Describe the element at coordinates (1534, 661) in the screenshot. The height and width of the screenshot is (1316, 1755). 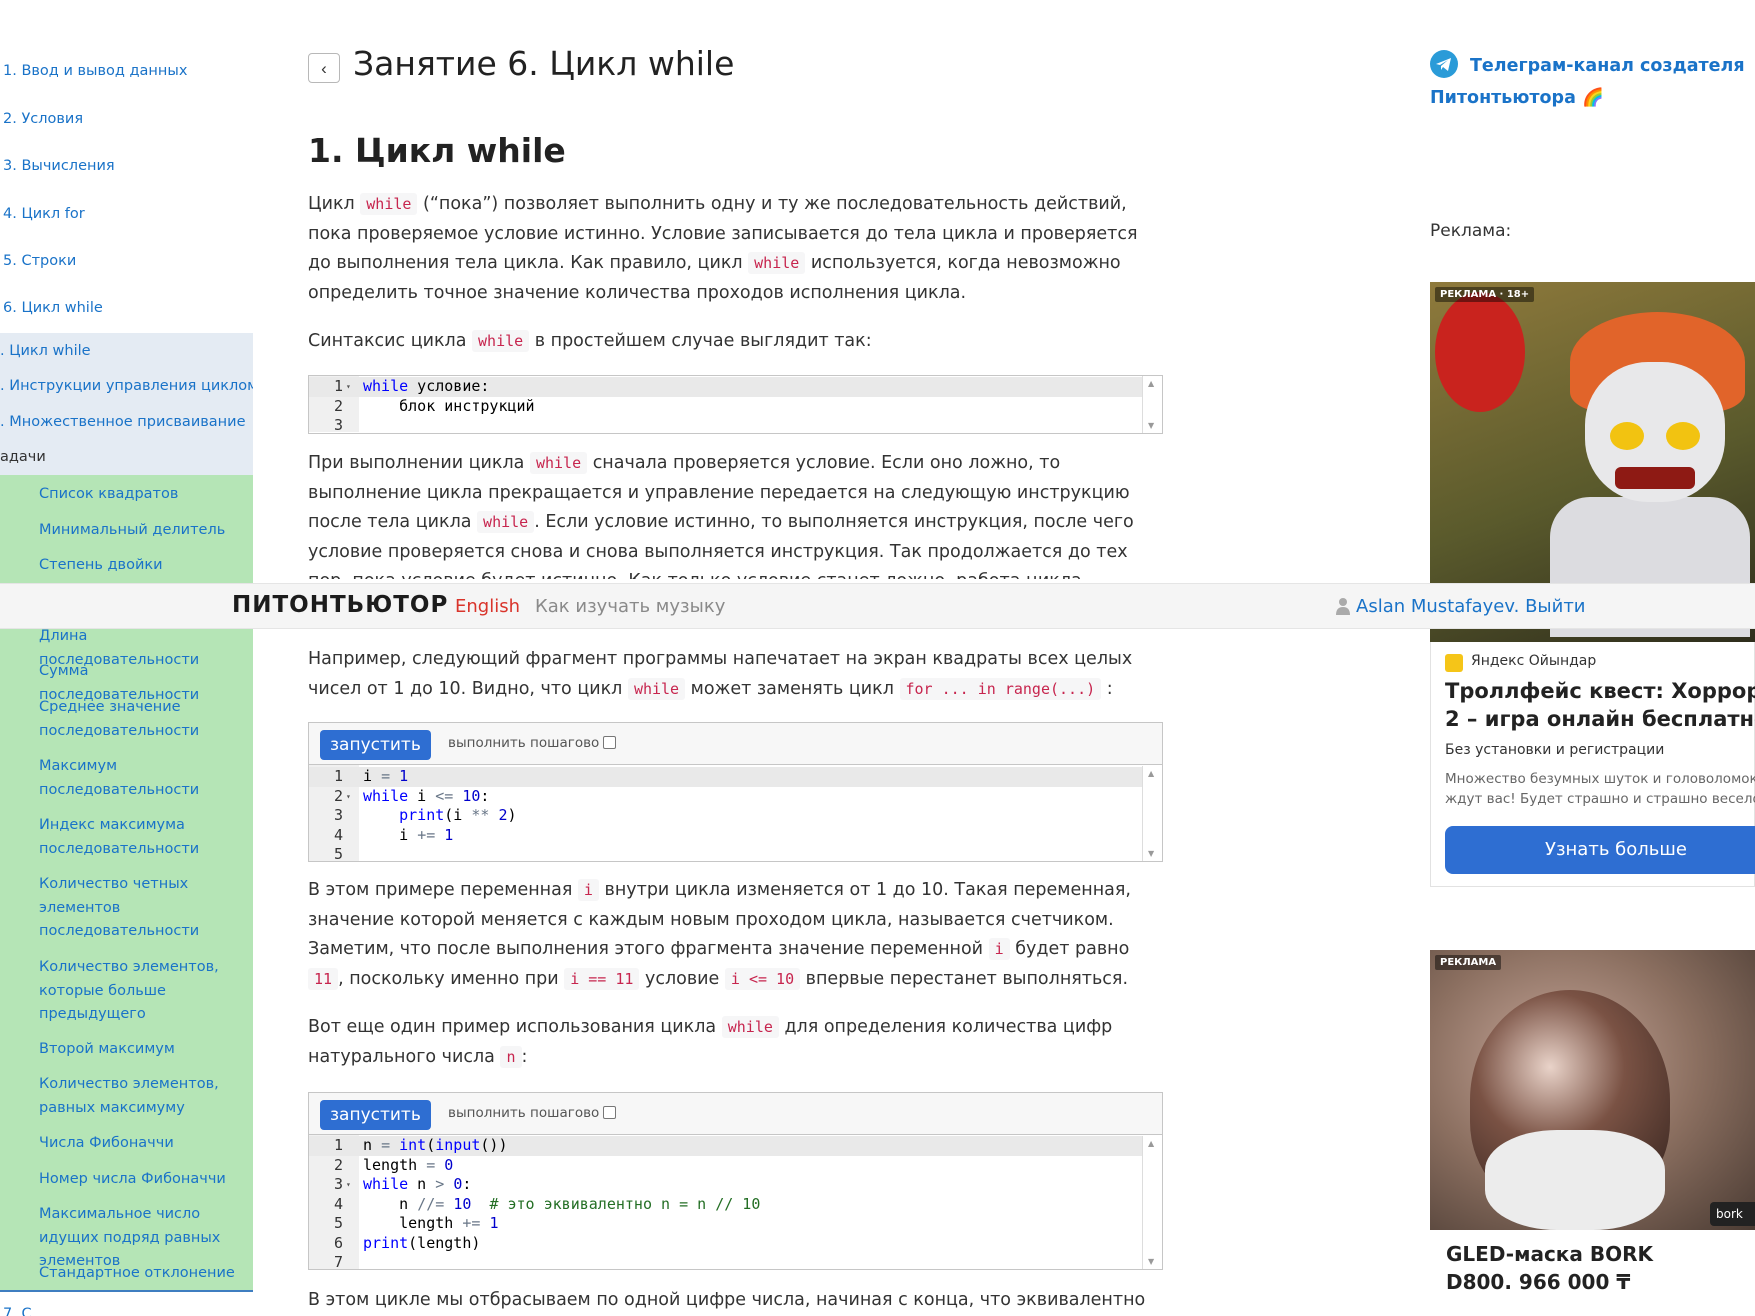
I see `ad-source: Яндекс Ойындар` at that location.